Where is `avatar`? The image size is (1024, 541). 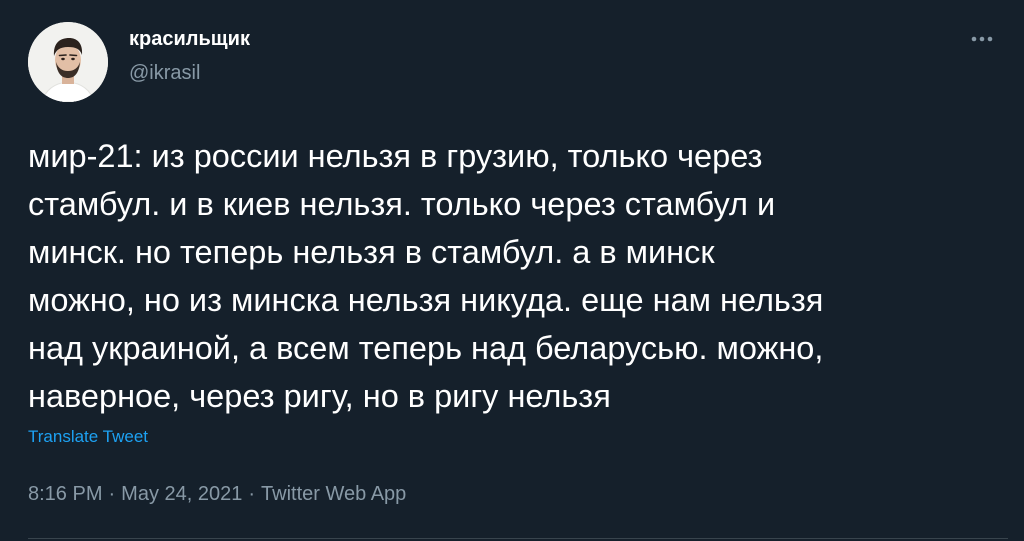
avatar is located at coordinates (68, 62).